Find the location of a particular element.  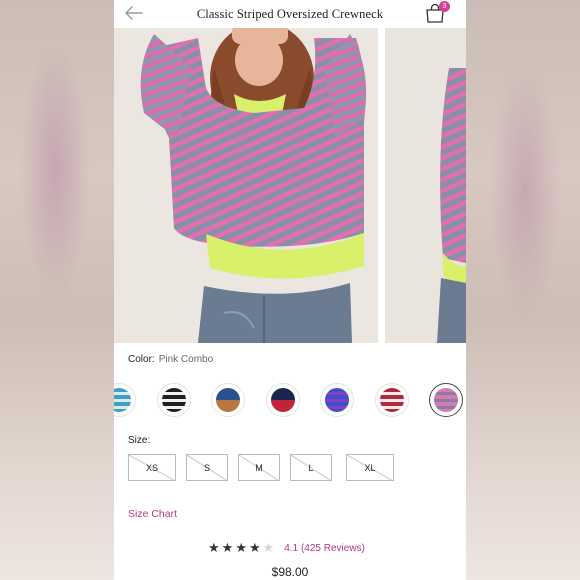

color-swatch-navy-red is located at coordinates (282, 400).